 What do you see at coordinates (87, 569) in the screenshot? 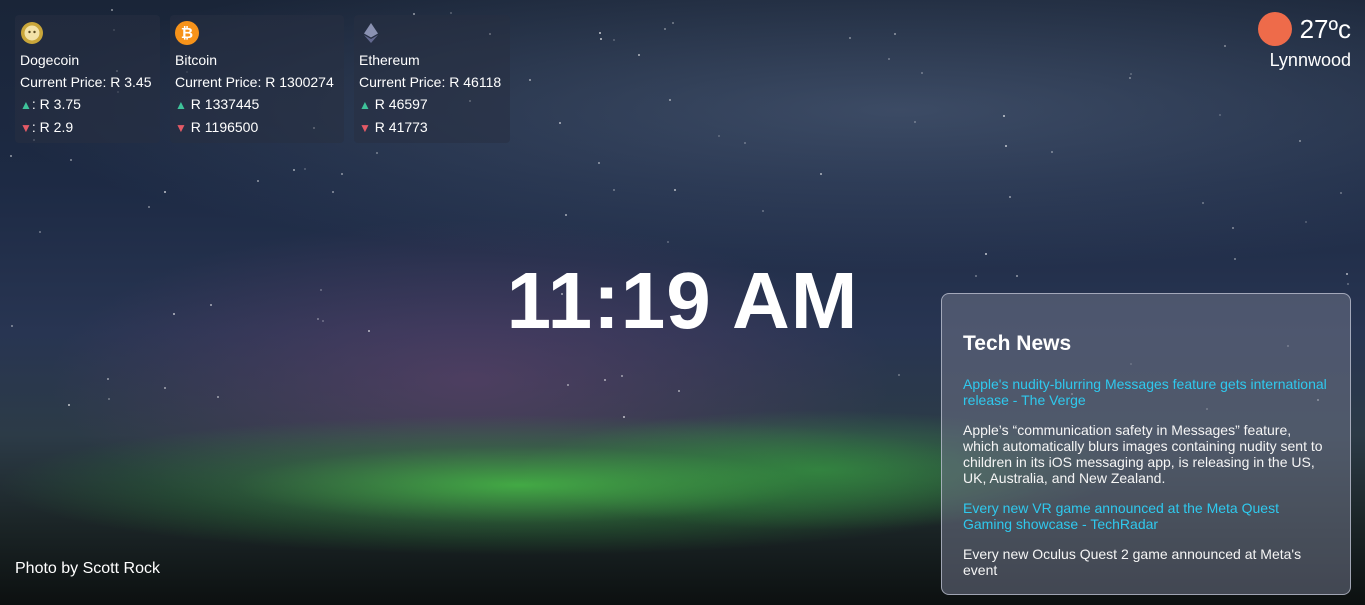
I see `photo-credit: Photo by Scott Rock` at bounding box center [87, 569].